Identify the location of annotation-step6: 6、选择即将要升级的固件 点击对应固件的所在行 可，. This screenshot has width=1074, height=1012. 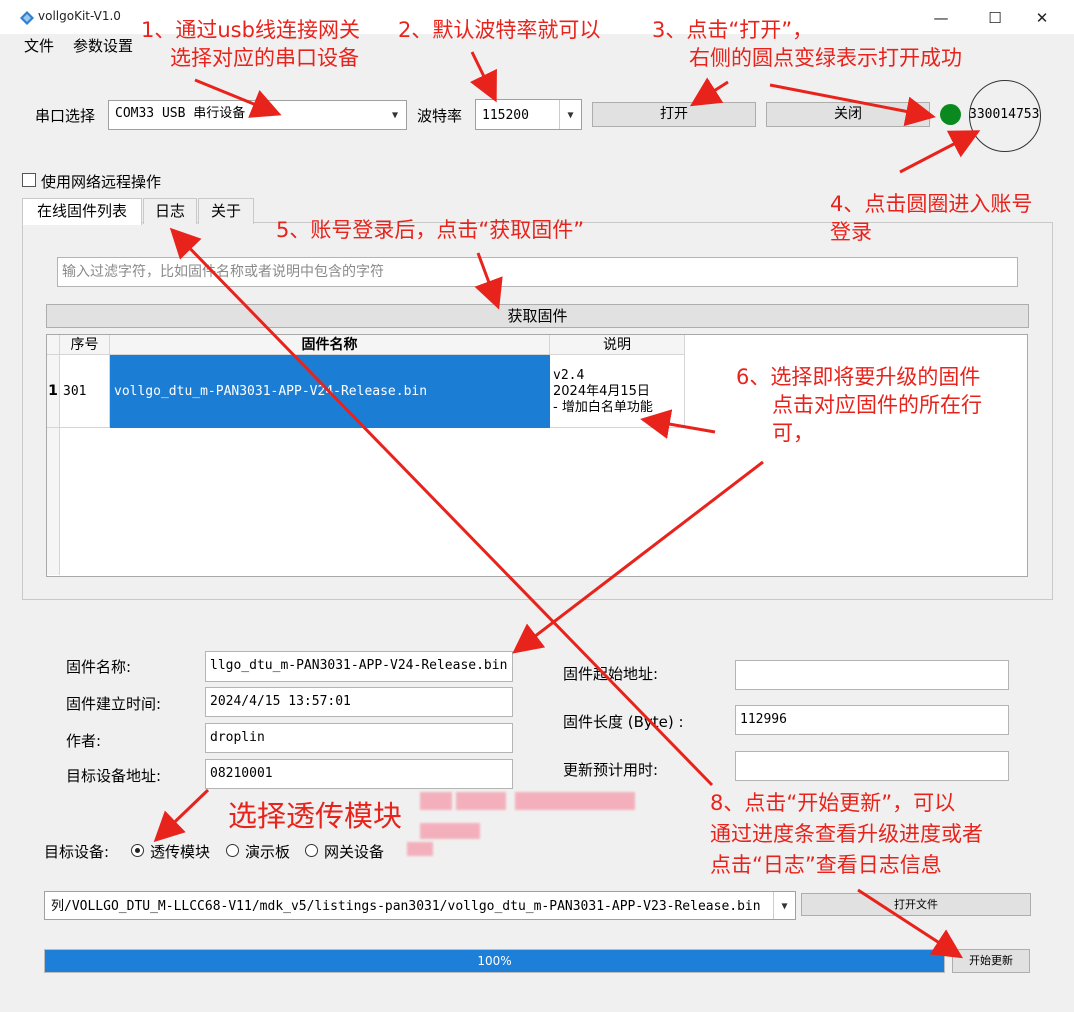
(859, 405).